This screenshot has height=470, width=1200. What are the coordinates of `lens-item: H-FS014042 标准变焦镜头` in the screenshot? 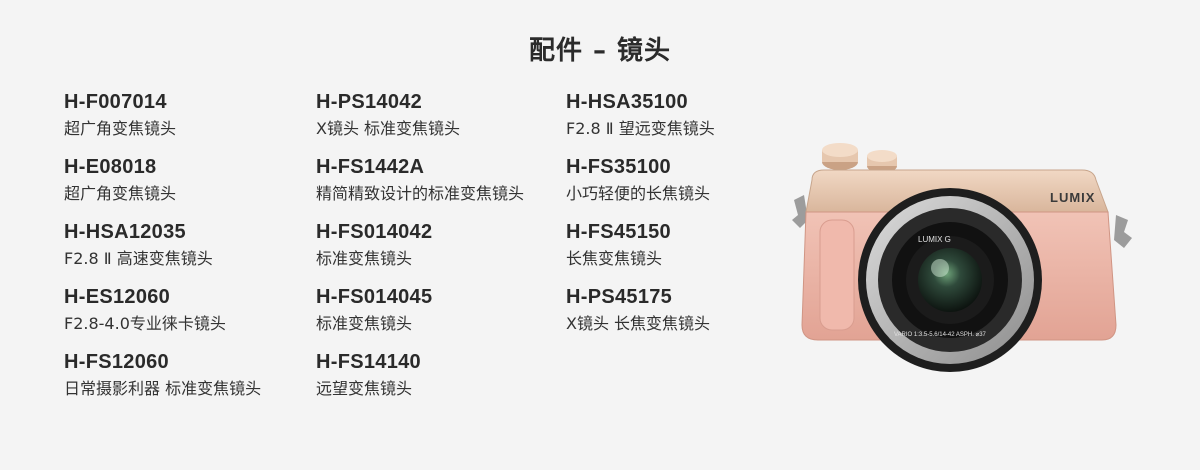 It's located at (438, 252).